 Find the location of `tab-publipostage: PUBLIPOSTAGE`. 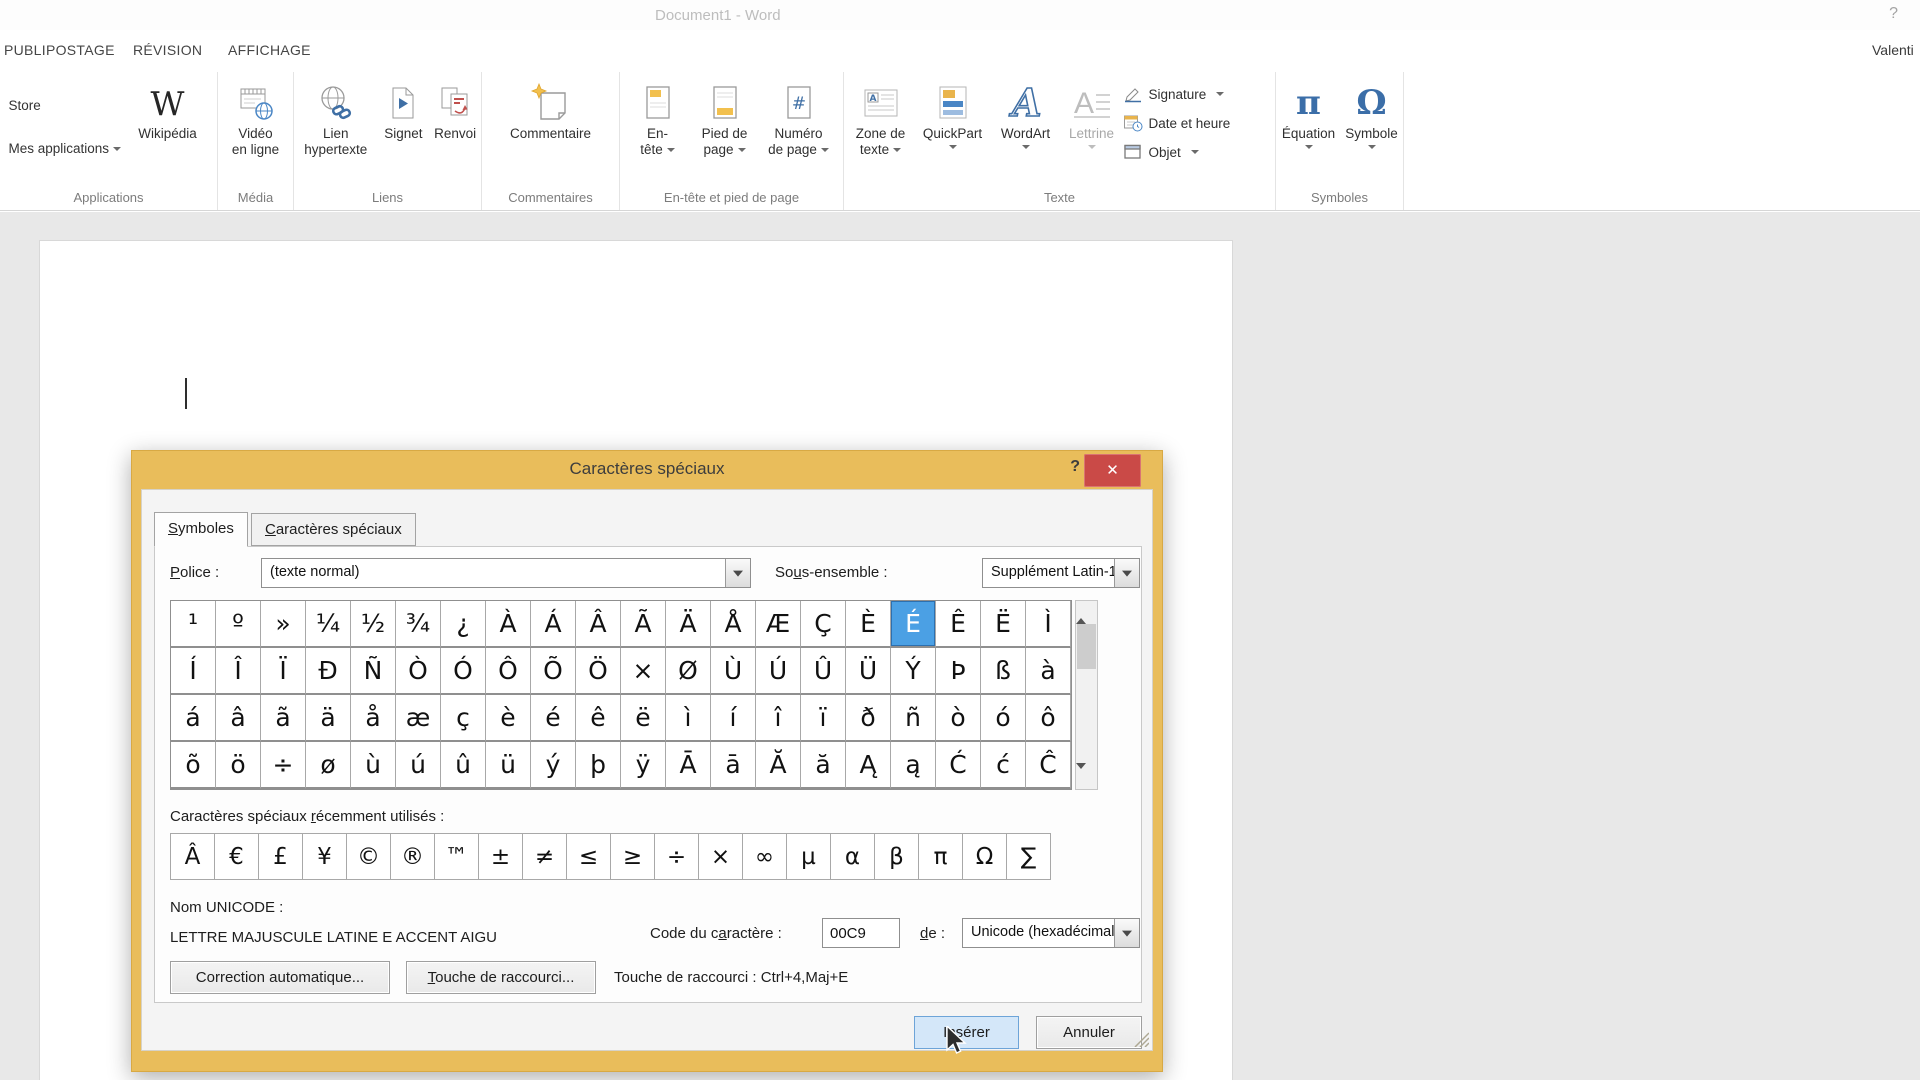

tab-publipostage: PUBLIPOSTAGE is located at coordinates (59, 50).